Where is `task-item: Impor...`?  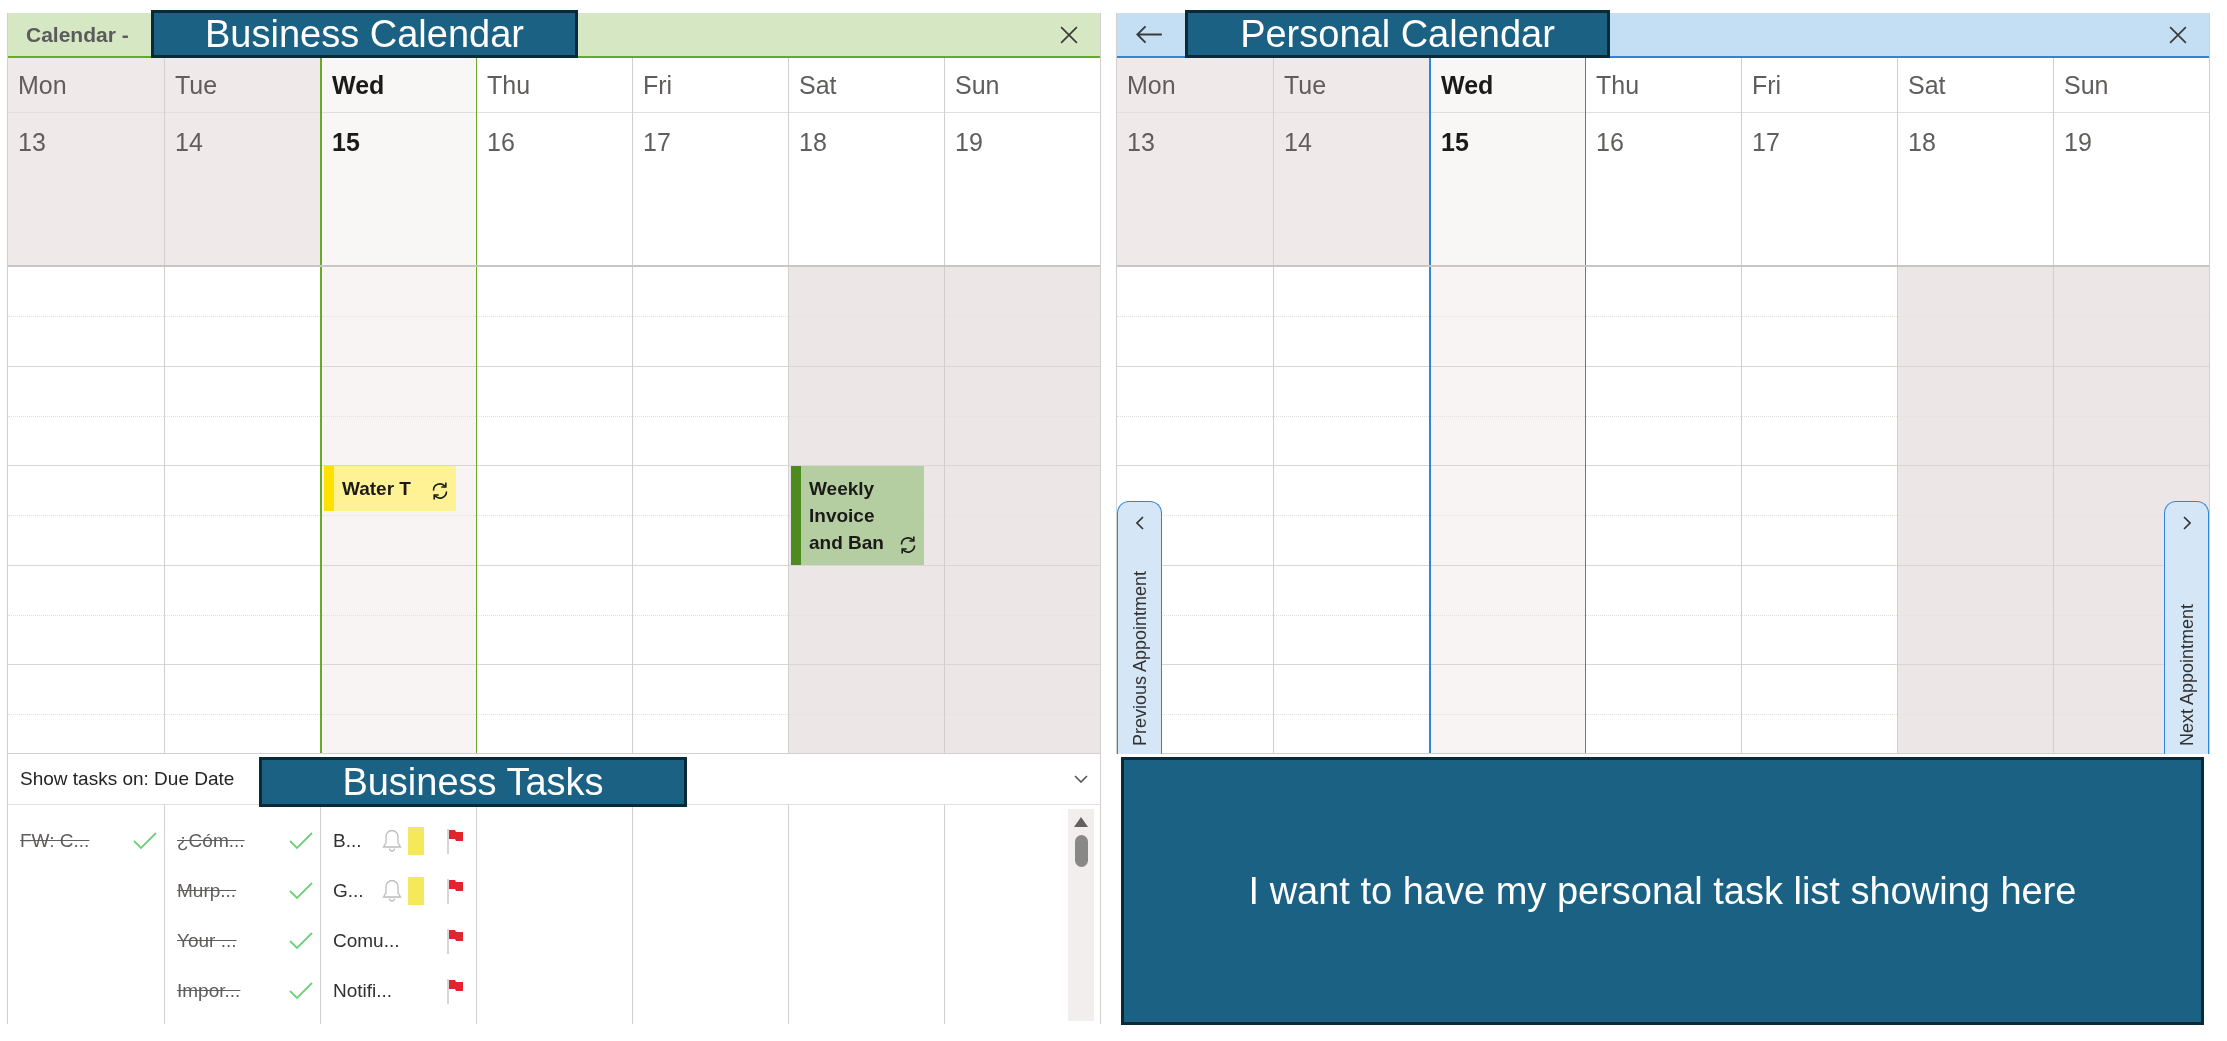
task-item: Impor... is located at coordinates (242, 991).